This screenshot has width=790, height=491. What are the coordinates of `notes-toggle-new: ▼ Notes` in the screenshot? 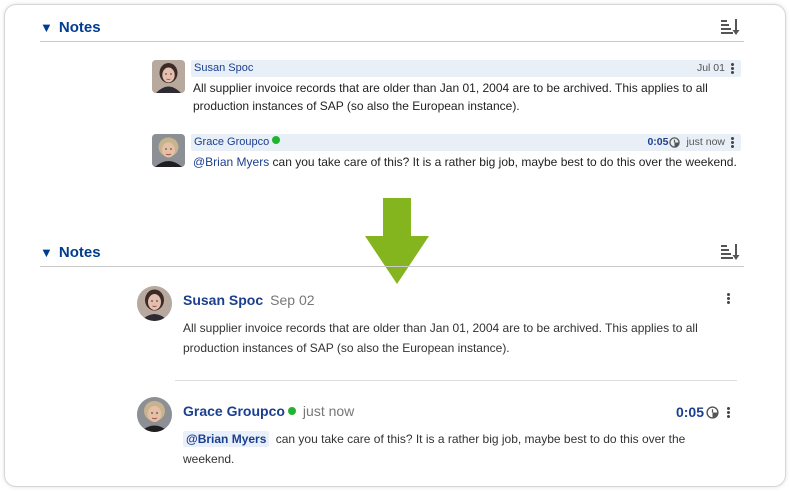 It's located at (70, 253).